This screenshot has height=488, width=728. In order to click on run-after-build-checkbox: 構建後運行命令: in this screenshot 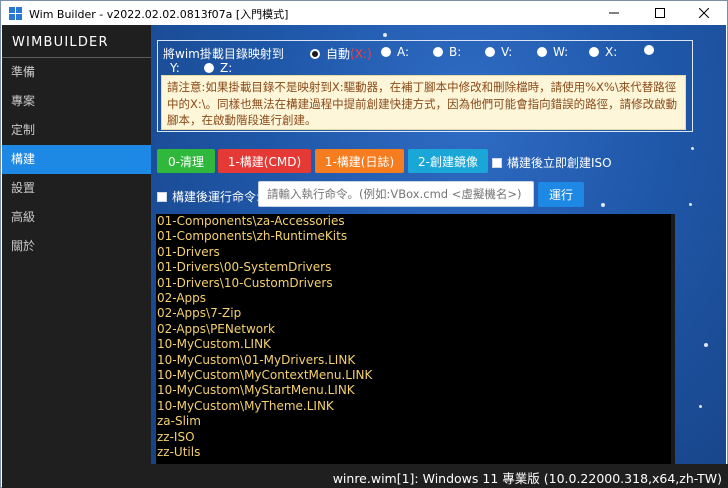, I will do `click(208, 196)`.